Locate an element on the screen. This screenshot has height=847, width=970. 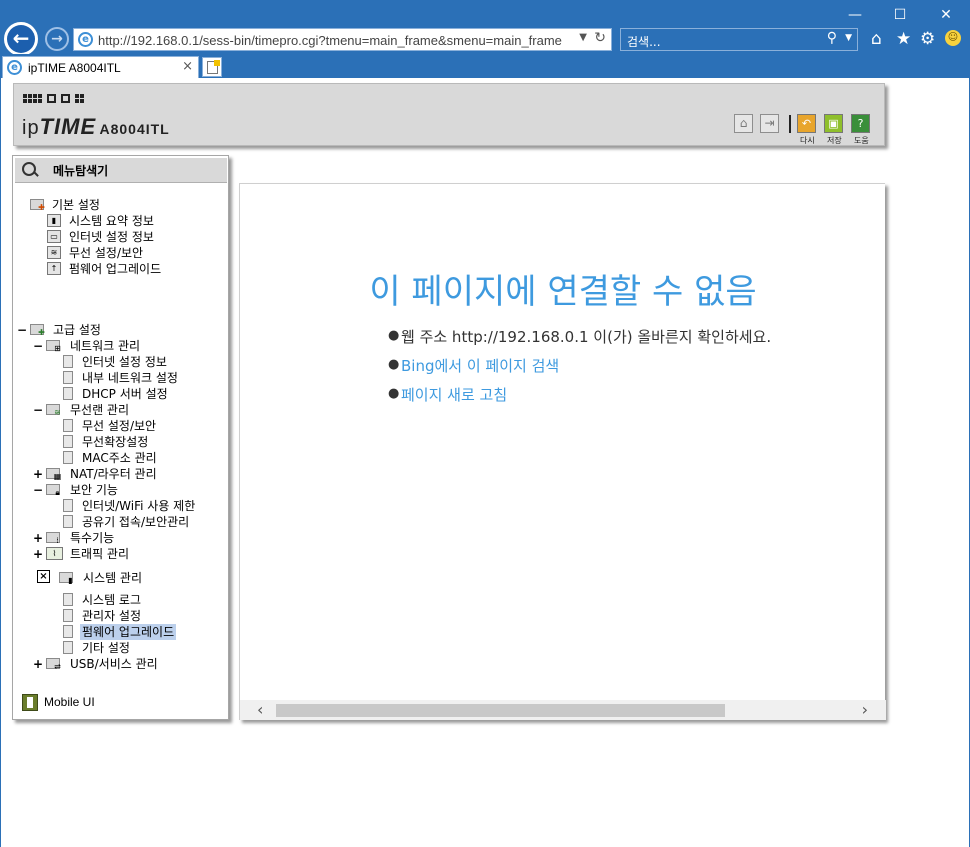
gear-icon: ⚙ is located at coordinates (927, 39).